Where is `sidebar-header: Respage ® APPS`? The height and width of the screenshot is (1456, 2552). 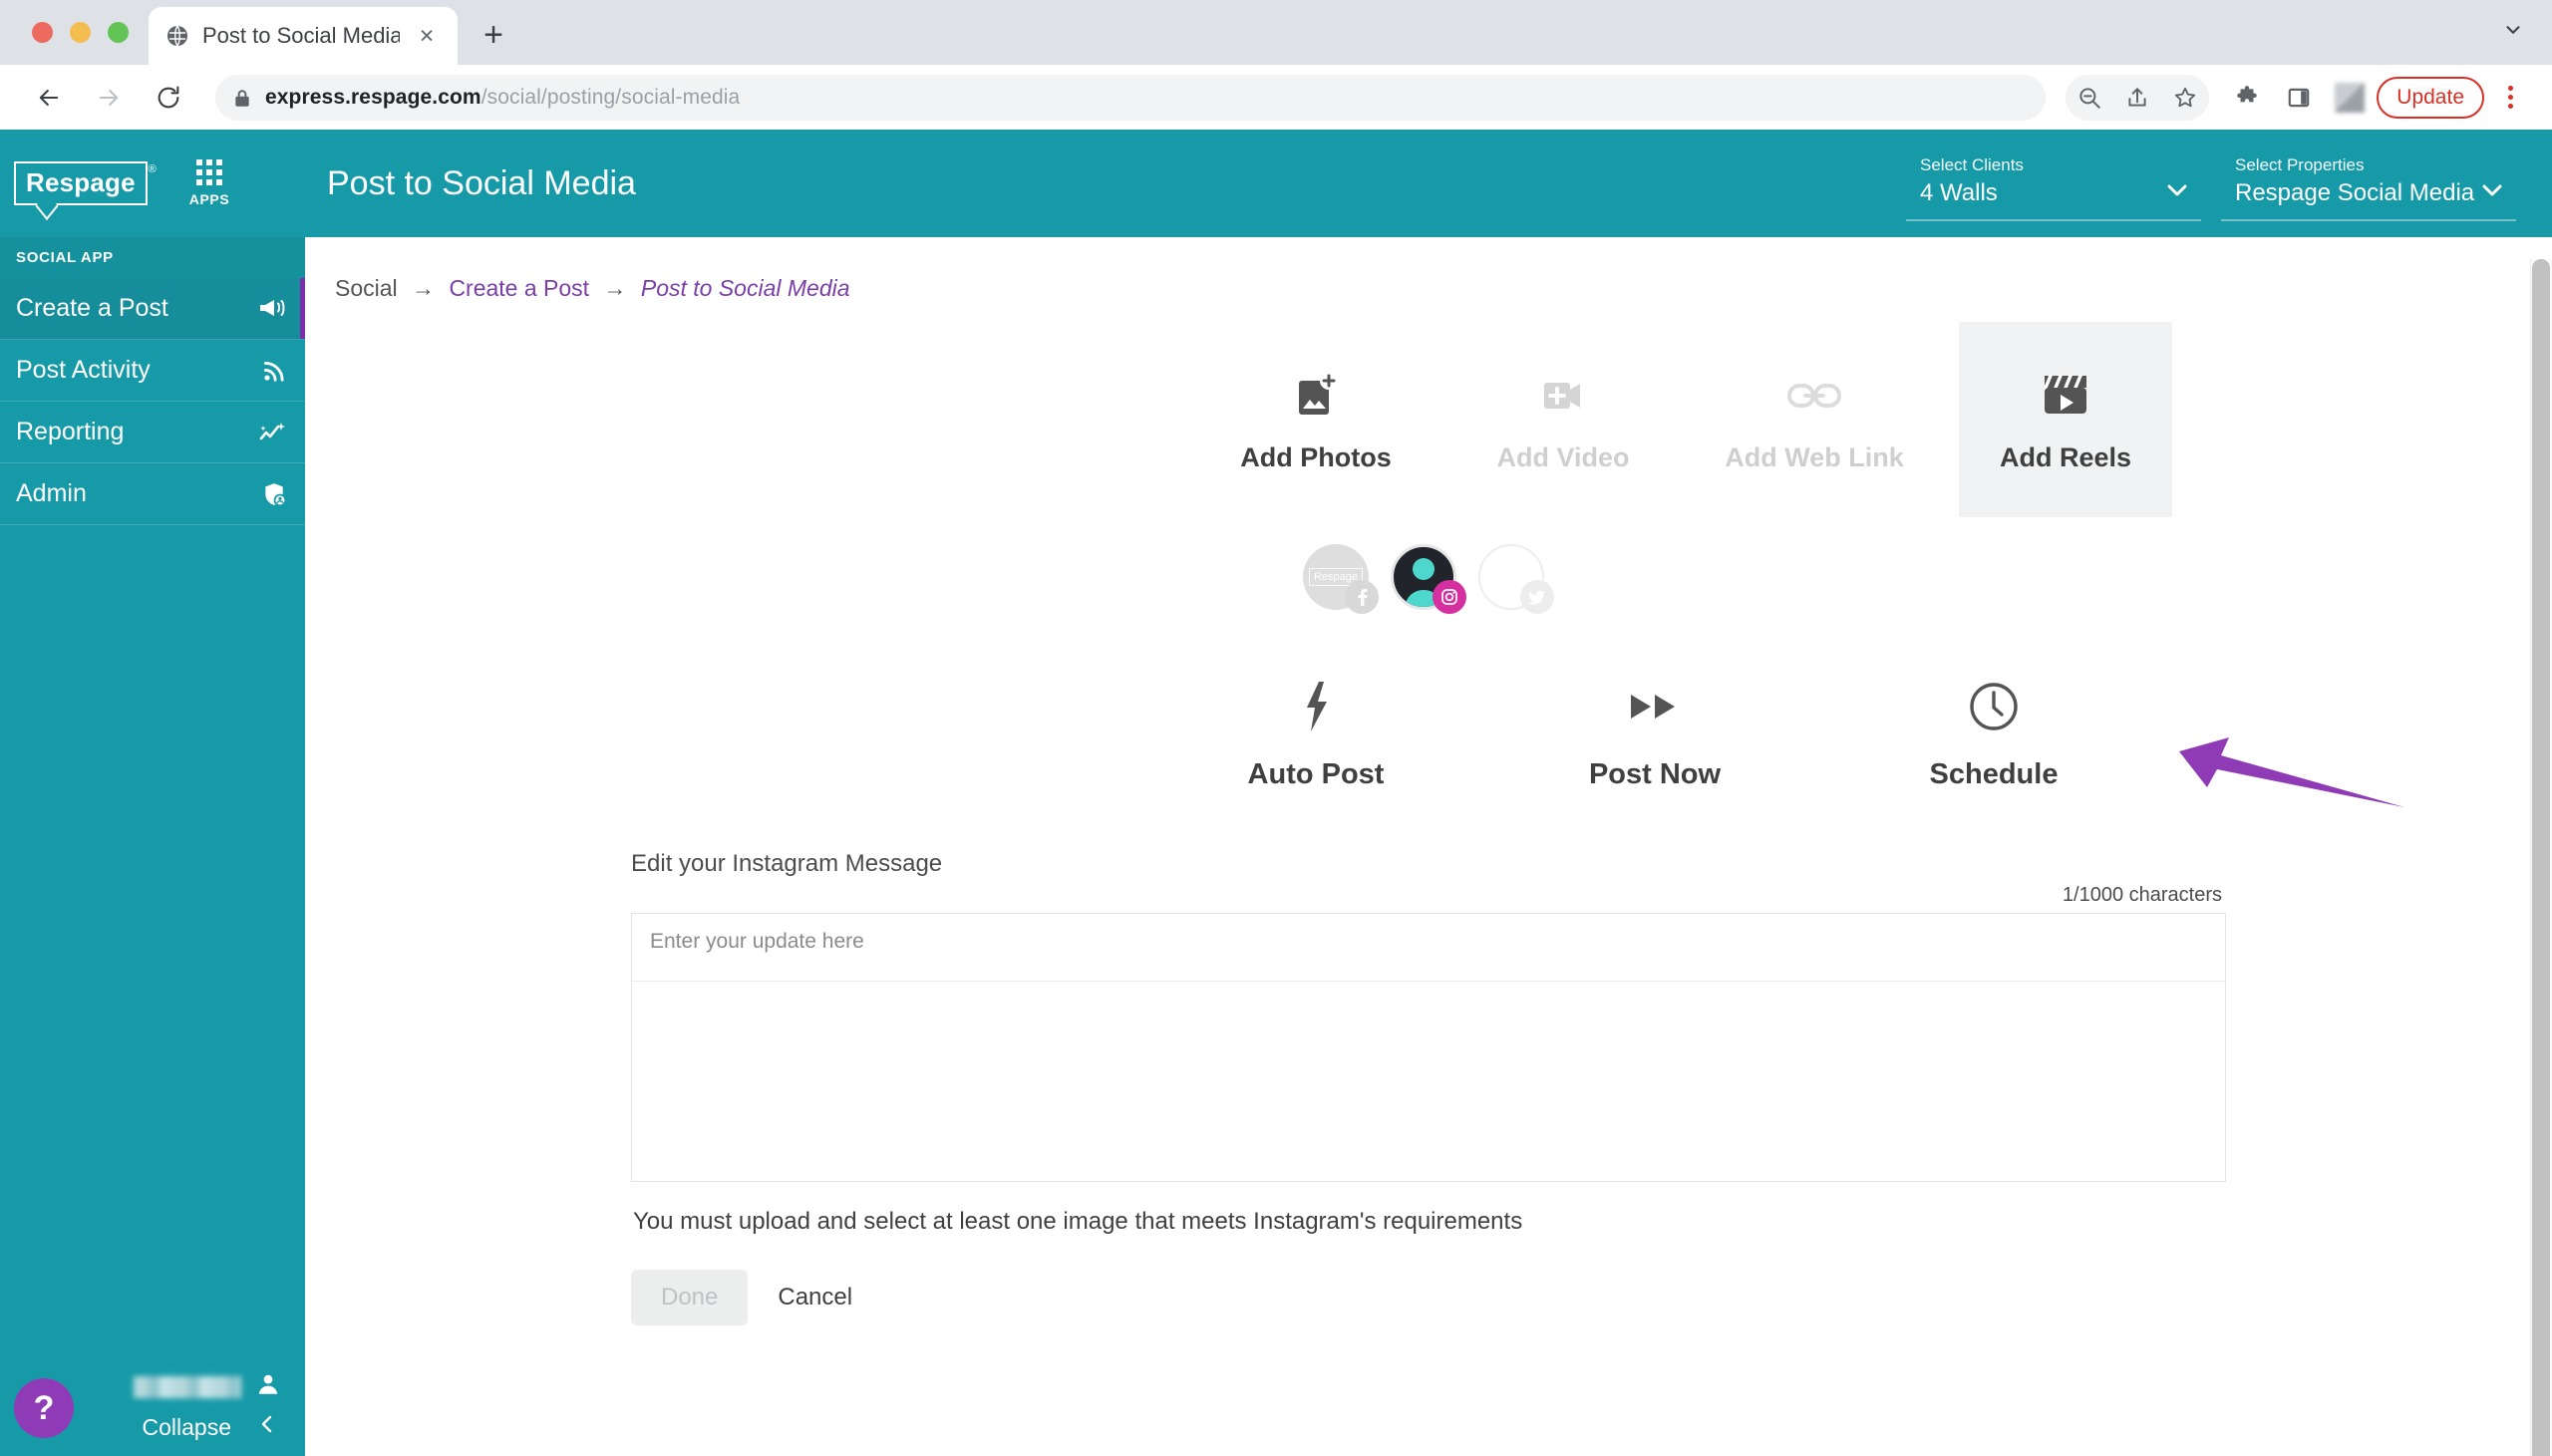 sidebar-header: Respage ® APPS is located at coordinates (152, 184).